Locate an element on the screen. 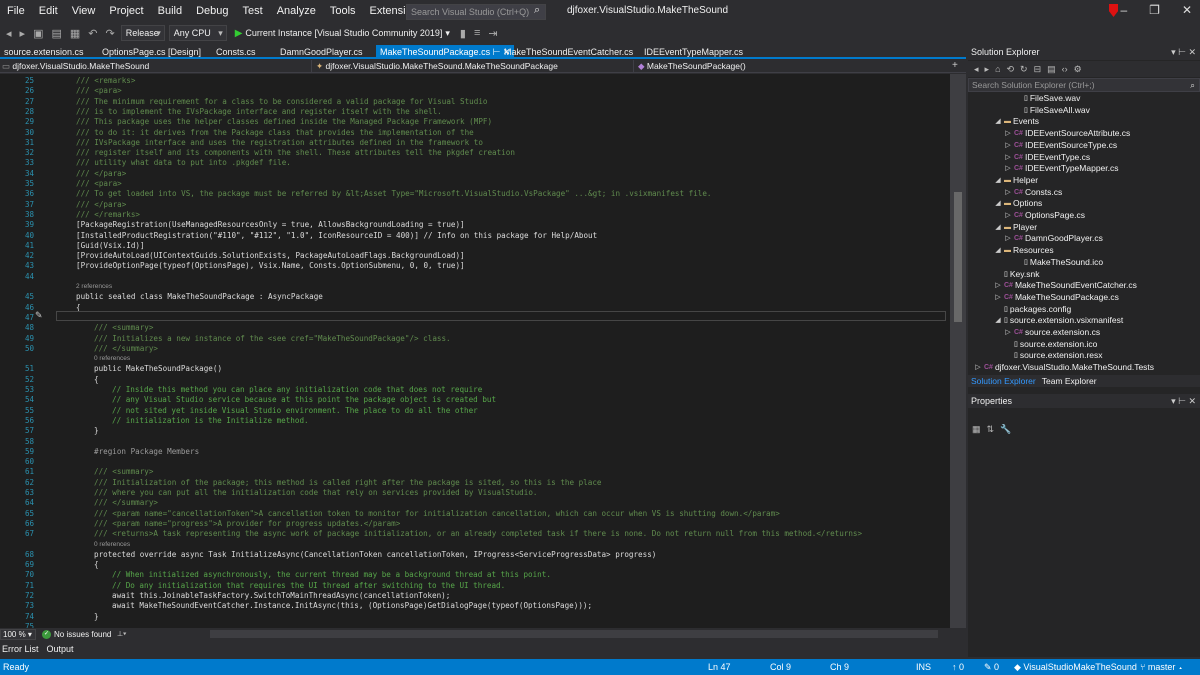 The width and height of the screenshot is (1200, 675). git-icon: ⟂▾ is located at coordinates (121, 634).